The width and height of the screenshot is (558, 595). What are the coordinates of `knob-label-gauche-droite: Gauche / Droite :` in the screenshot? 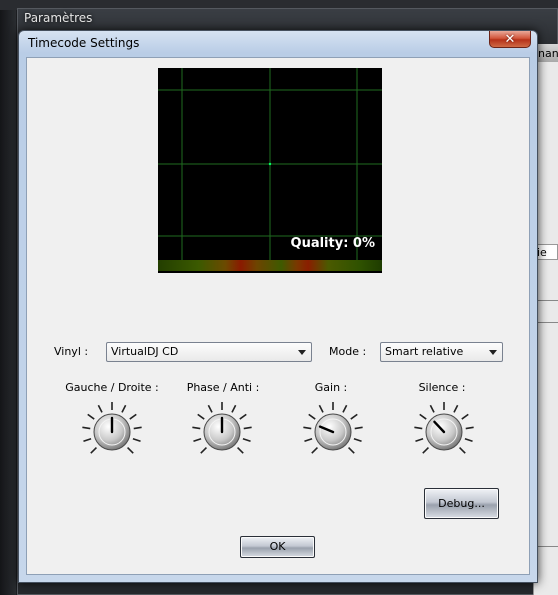 It's located at (112, 387).